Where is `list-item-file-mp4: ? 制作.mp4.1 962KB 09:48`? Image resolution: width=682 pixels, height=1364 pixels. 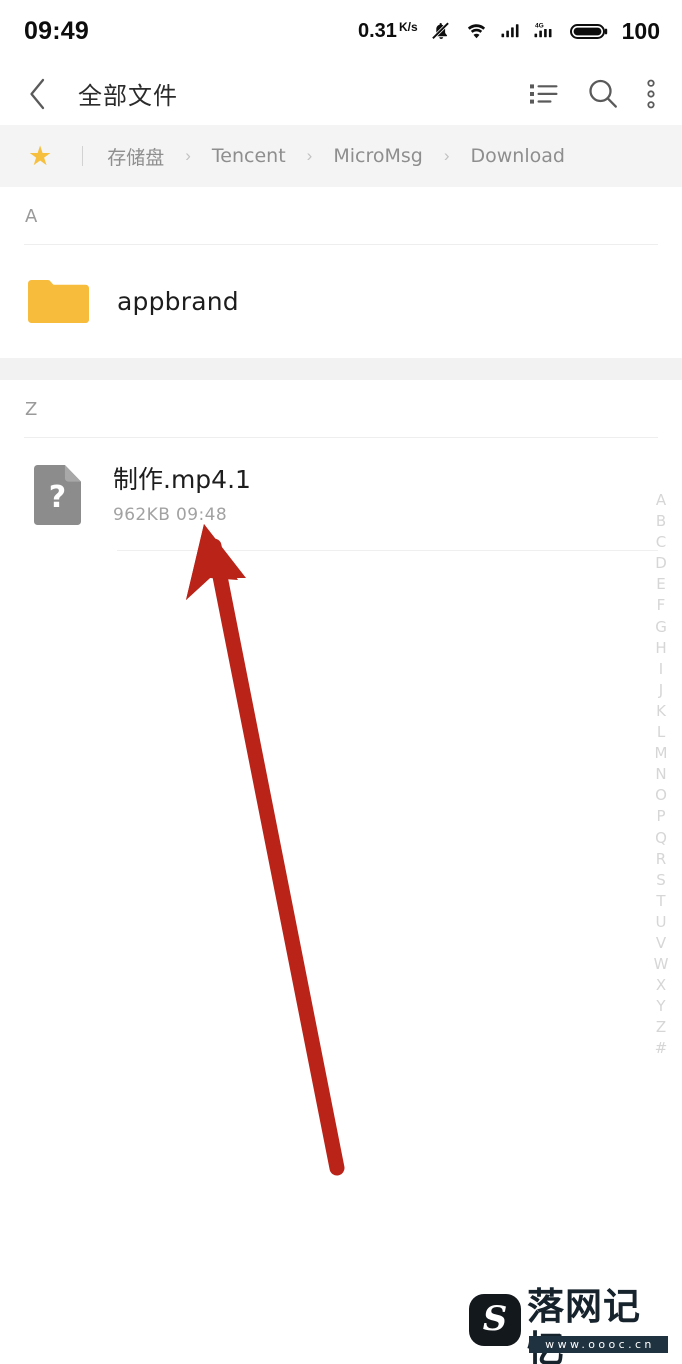 list-item-file-mp4: ? 制作.mp4.1 962KB 09:48 is located at coordinates (341, 494).